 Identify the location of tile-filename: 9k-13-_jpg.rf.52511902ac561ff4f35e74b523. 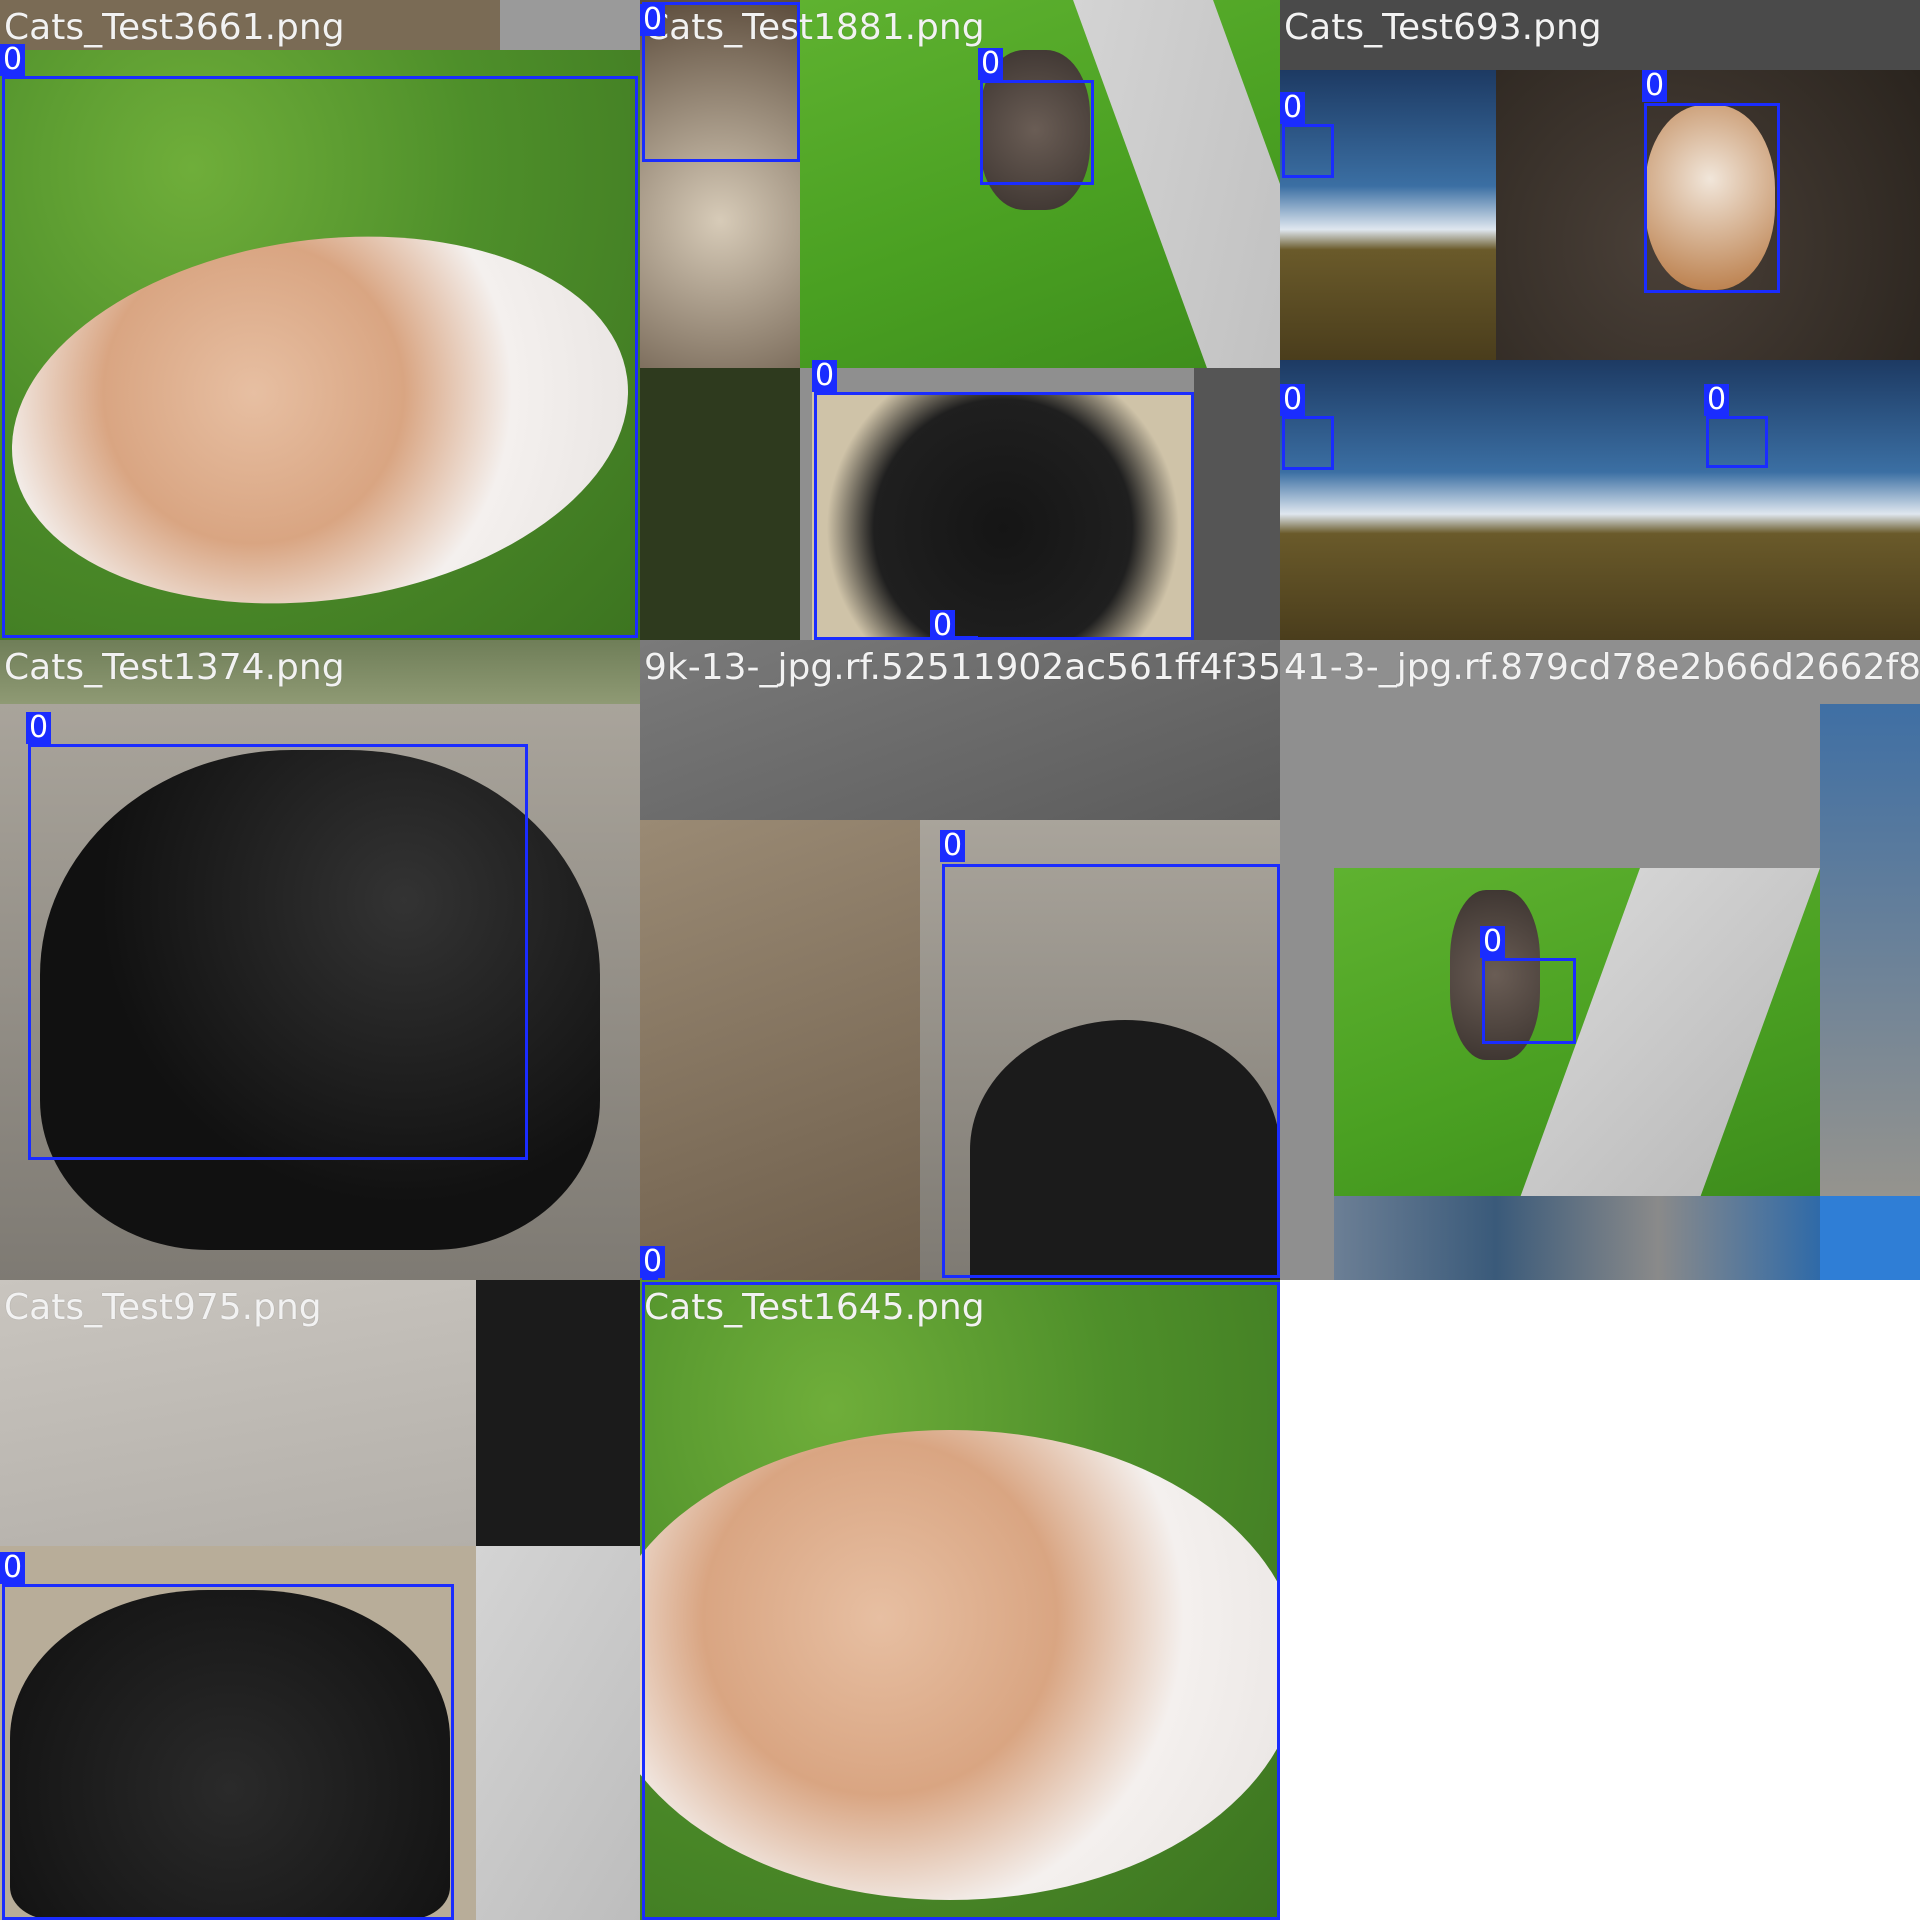
(962, 667).